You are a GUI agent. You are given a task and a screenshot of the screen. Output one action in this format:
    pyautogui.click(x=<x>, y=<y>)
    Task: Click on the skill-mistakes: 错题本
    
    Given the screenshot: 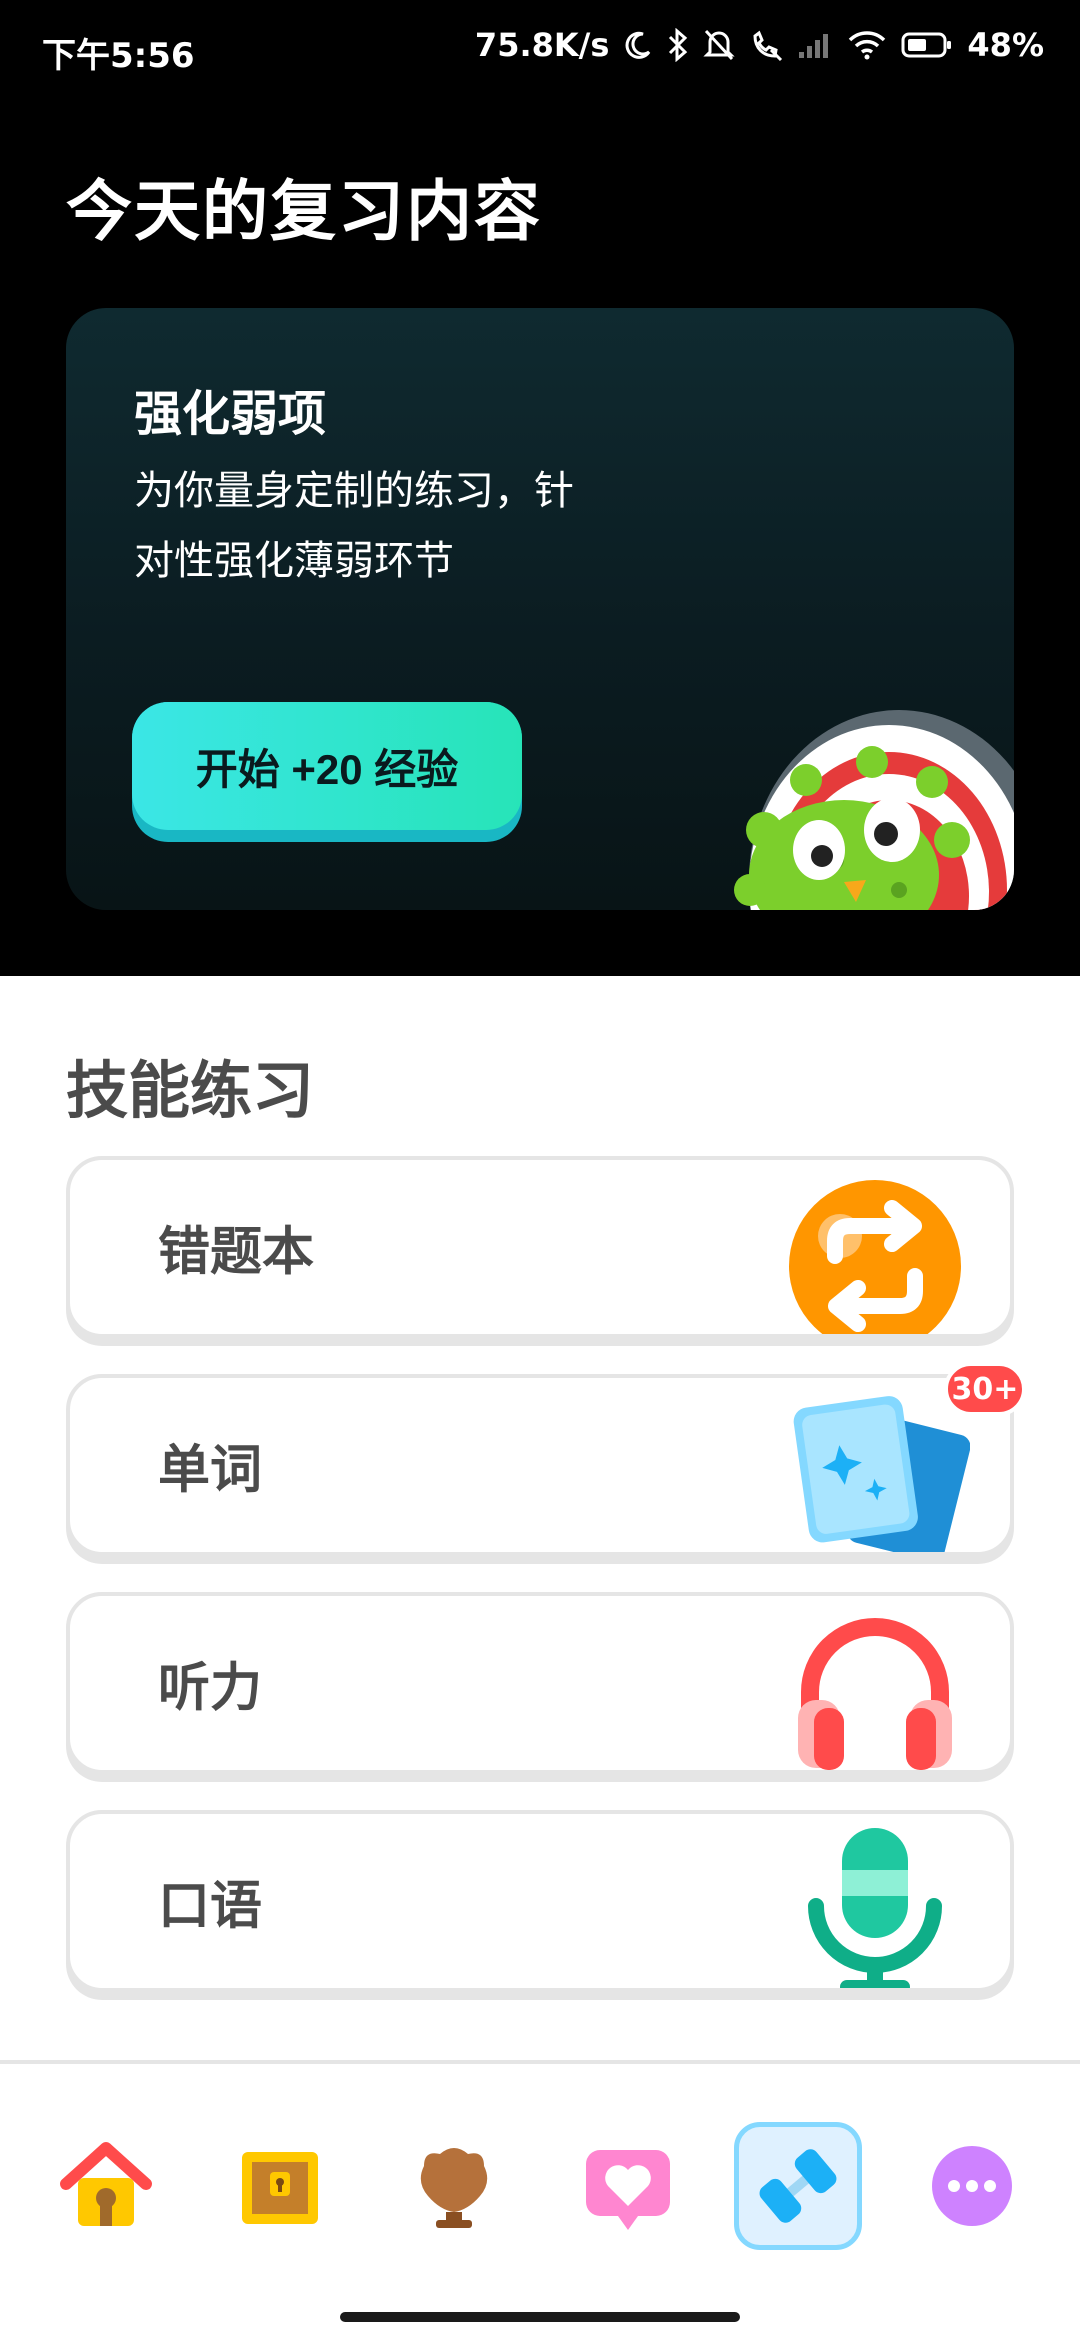 What is the action you would take?
    pyautogui.click(x=540, y=1247)
    